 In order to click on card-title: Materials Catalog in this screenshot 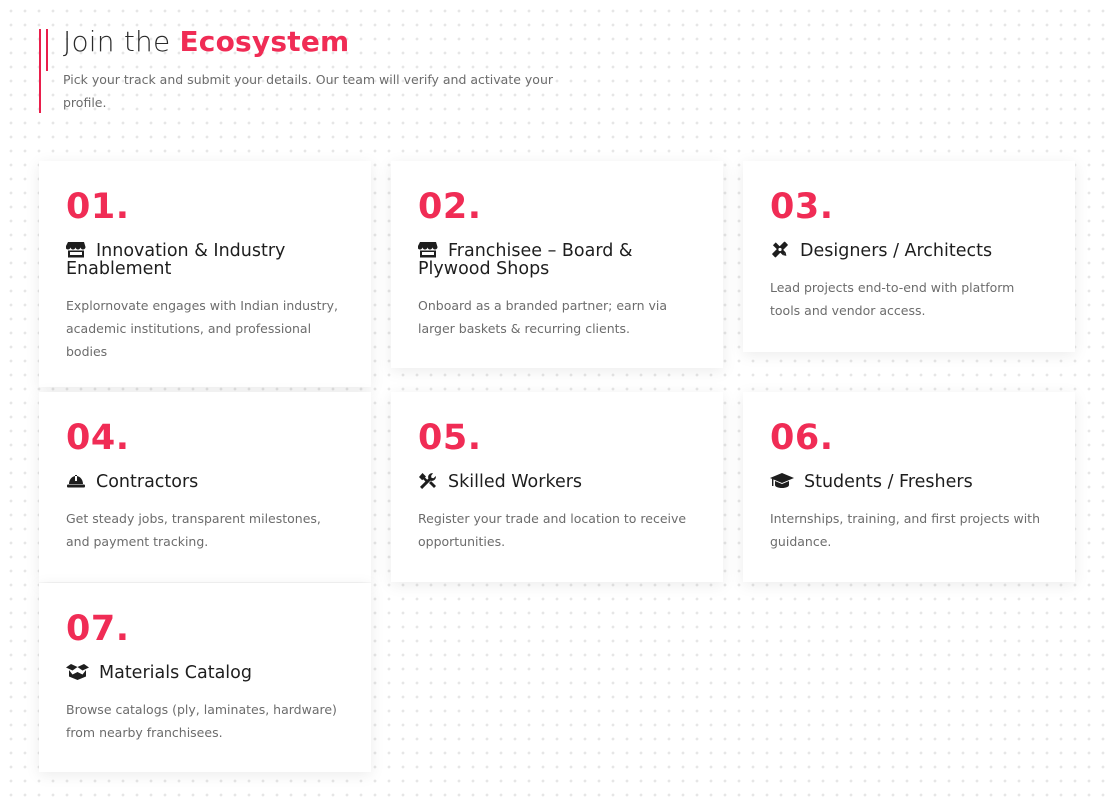, I will do `click(205, 672)`.